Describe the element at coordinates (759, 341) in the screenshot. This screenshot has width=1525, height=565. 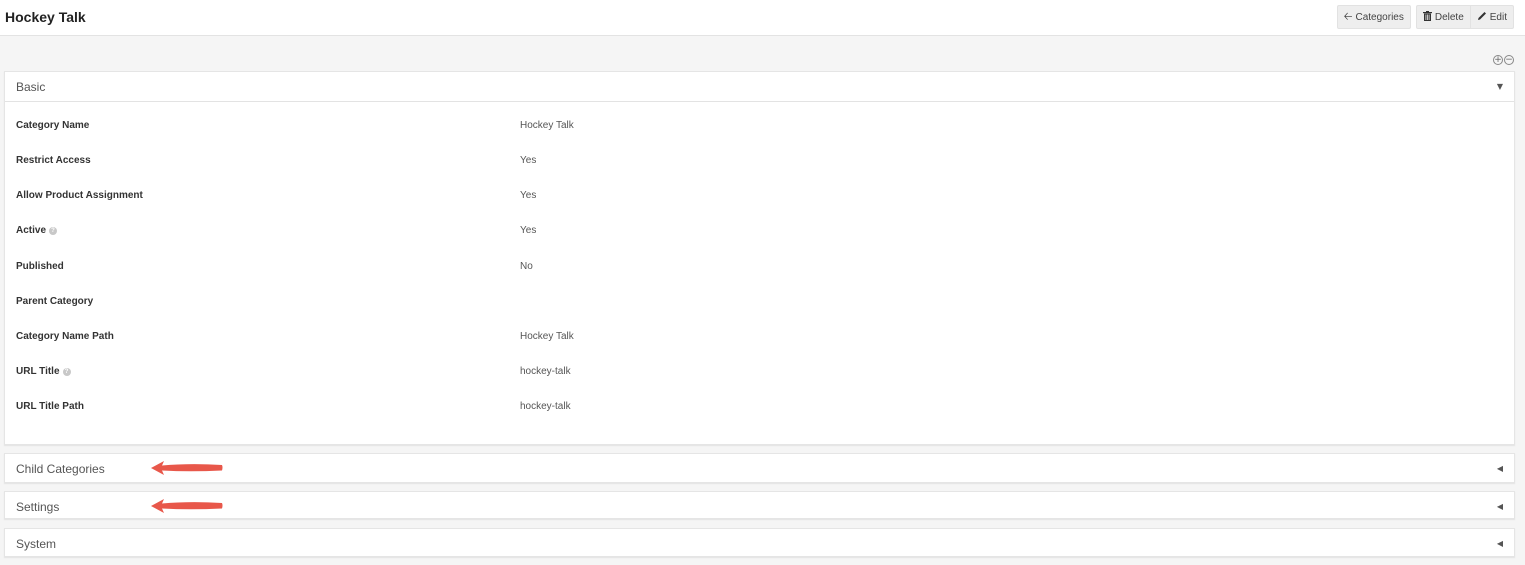
I see `field-row-category-name-path: Category Name Path Hockey Talk` at that location.